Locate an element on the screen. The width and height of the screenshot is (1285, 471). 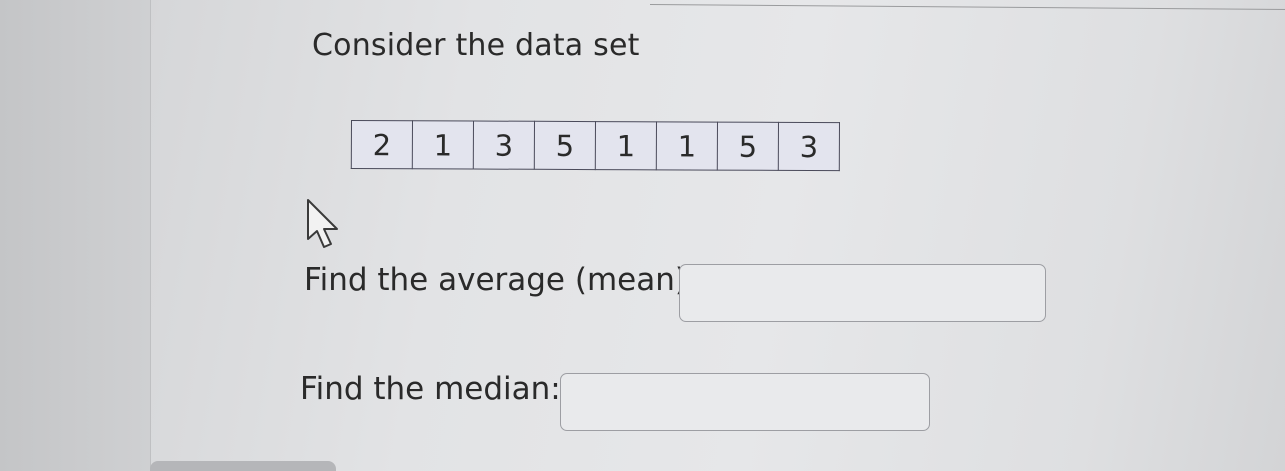
data-set-table: 2 1 3 5 1 1 5 3 is located at coordinates (595, 146).